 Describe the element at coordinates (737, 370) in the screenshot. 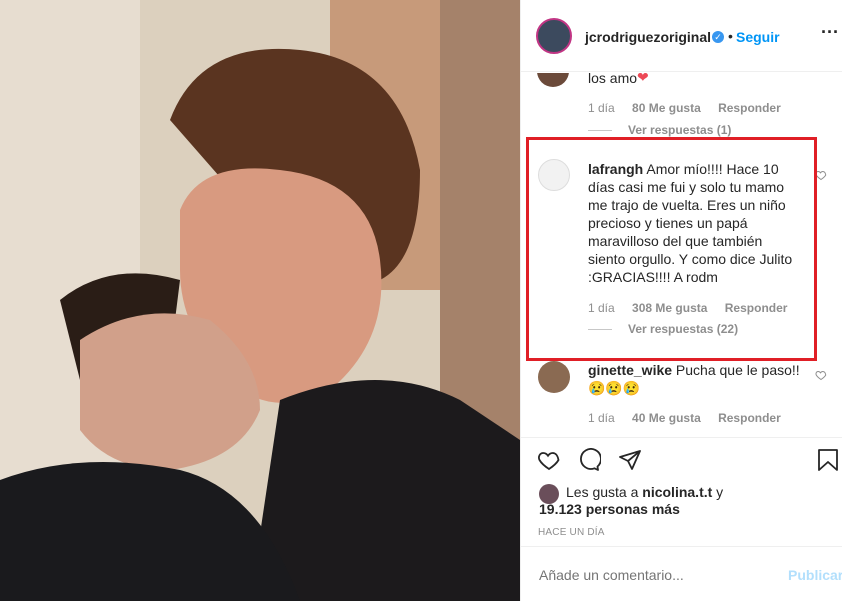

I see `comment-text: Pucha que le paso!!` at that location.